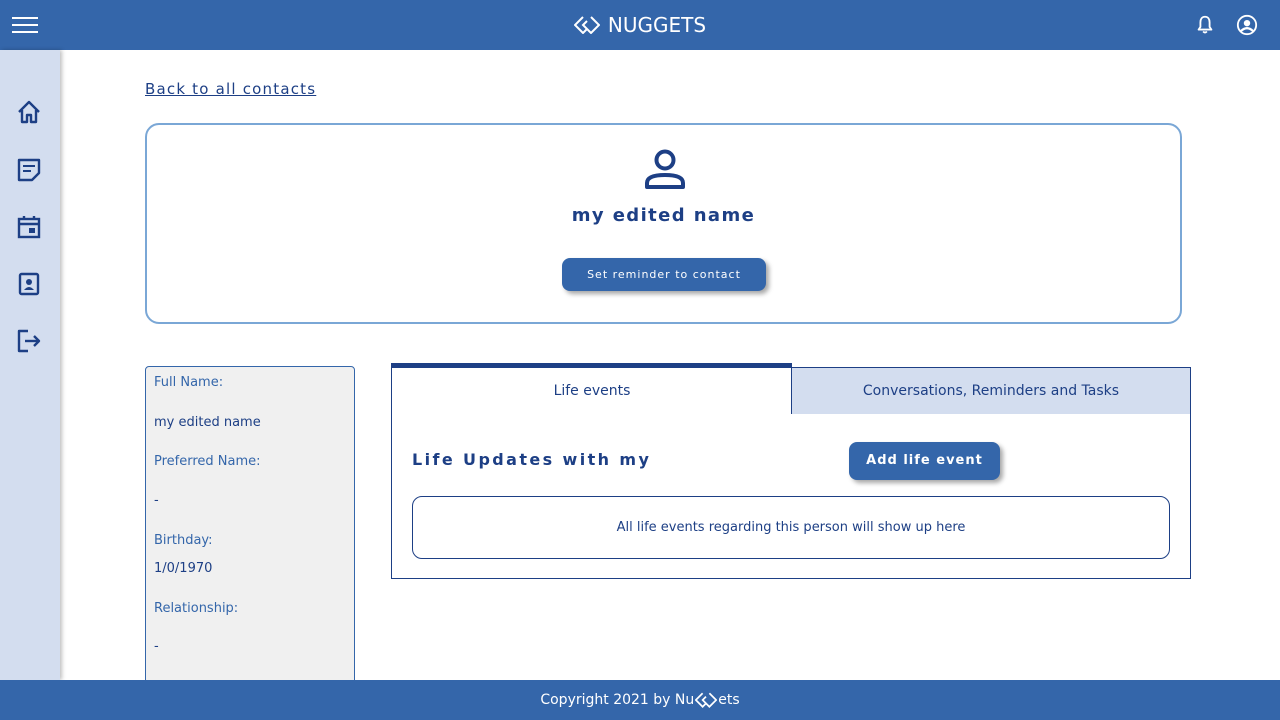  What do you see at coordinates (617, 700) in the screenshot?
I see `footer-copyright-text: Copyright 2021 by Nu` at bounding box center [617, 700].